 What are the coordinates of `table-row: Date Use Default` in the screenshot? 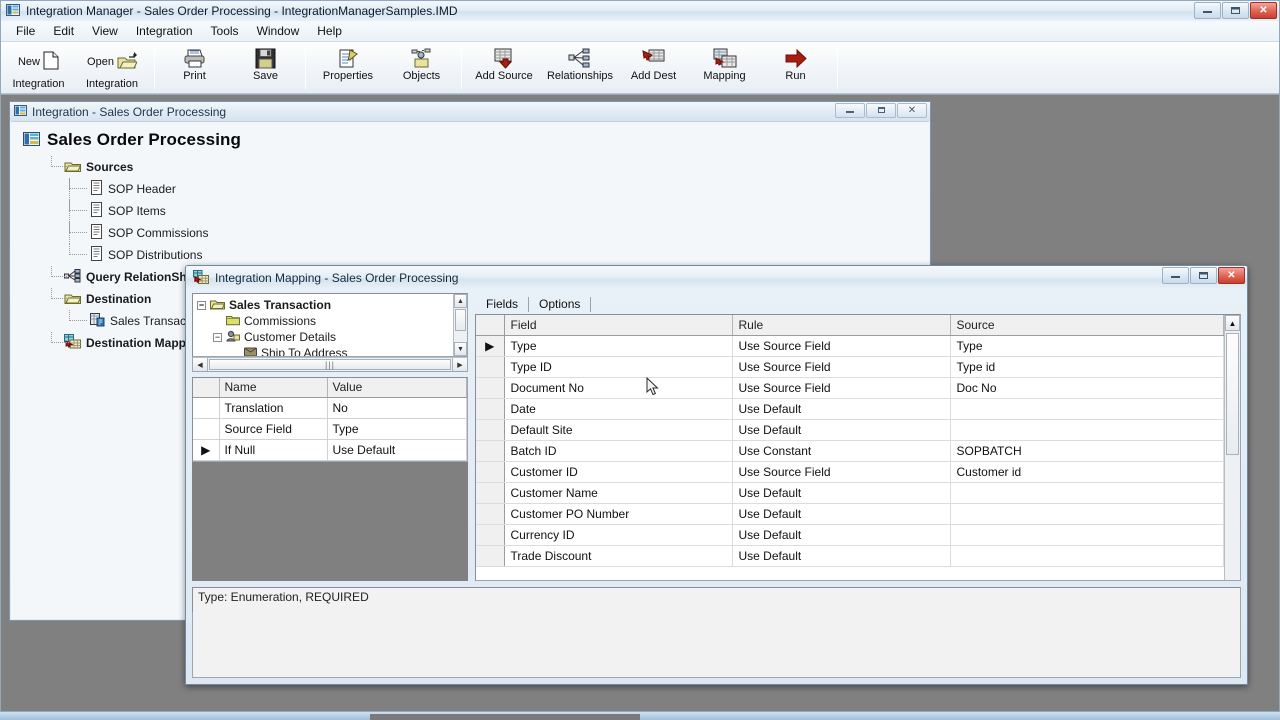 It's located at (850, 409).